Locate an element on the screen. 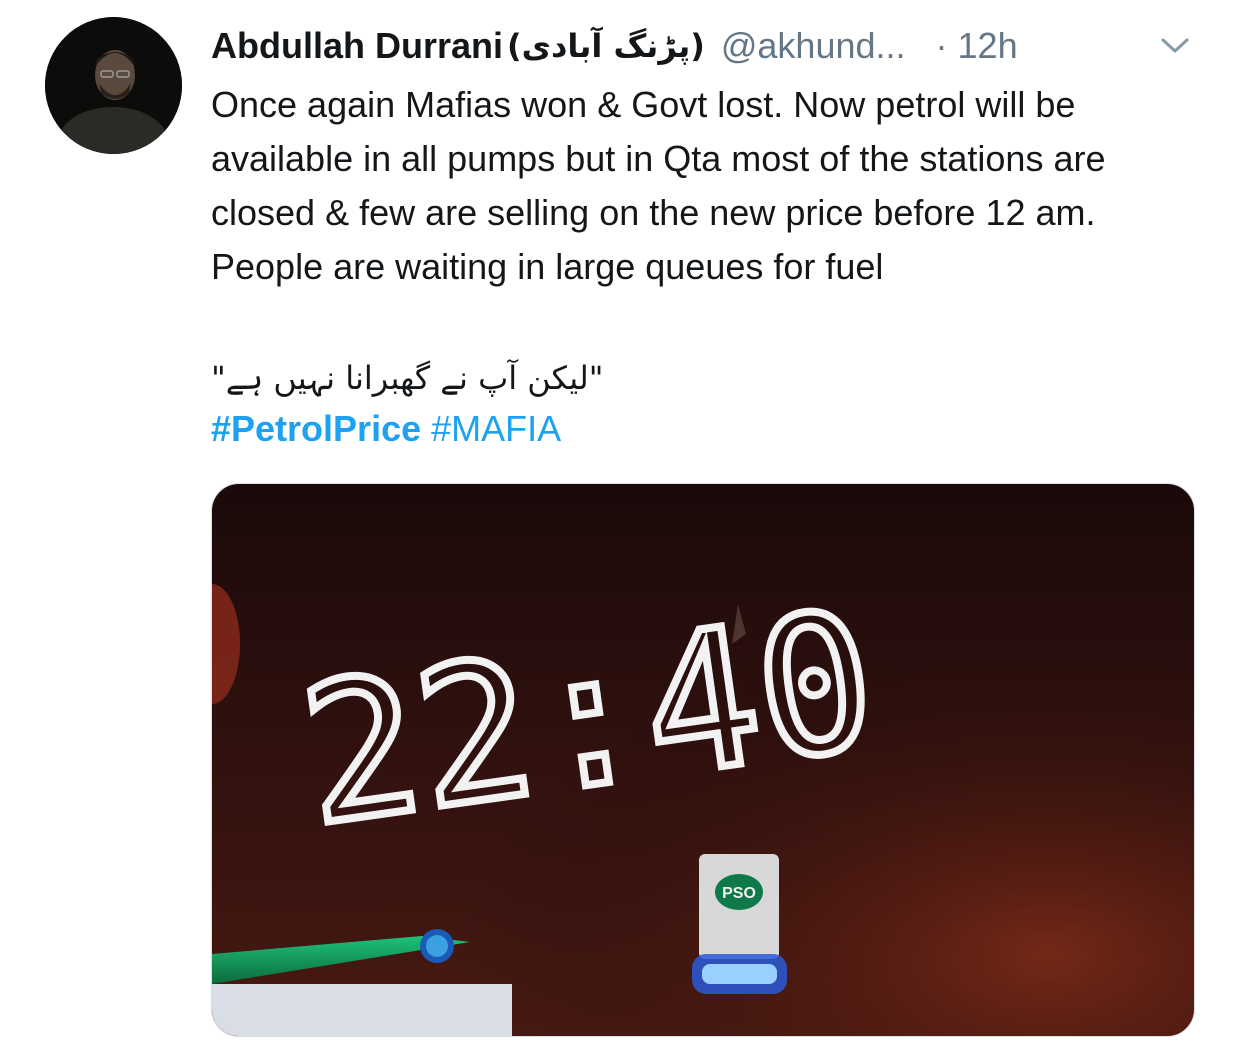  avatar is located at coordinates (113, 85).